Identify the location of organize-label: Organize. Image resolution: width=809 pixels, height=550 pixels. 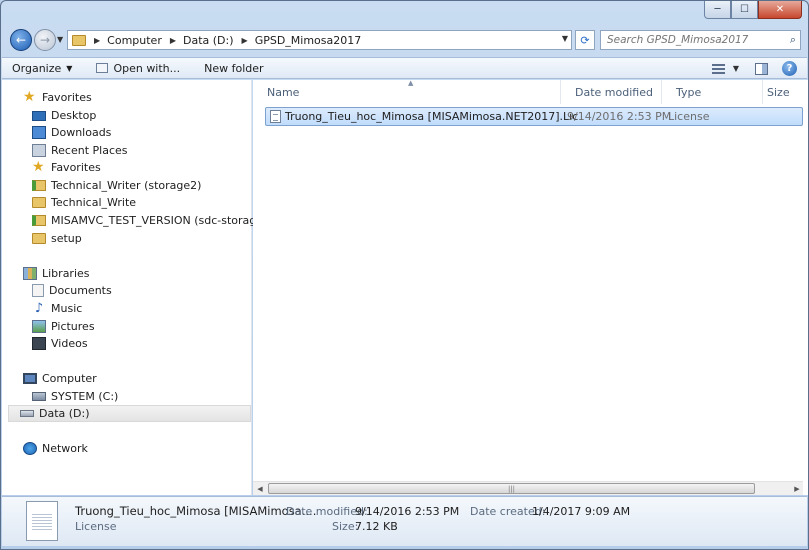
(37, 68).